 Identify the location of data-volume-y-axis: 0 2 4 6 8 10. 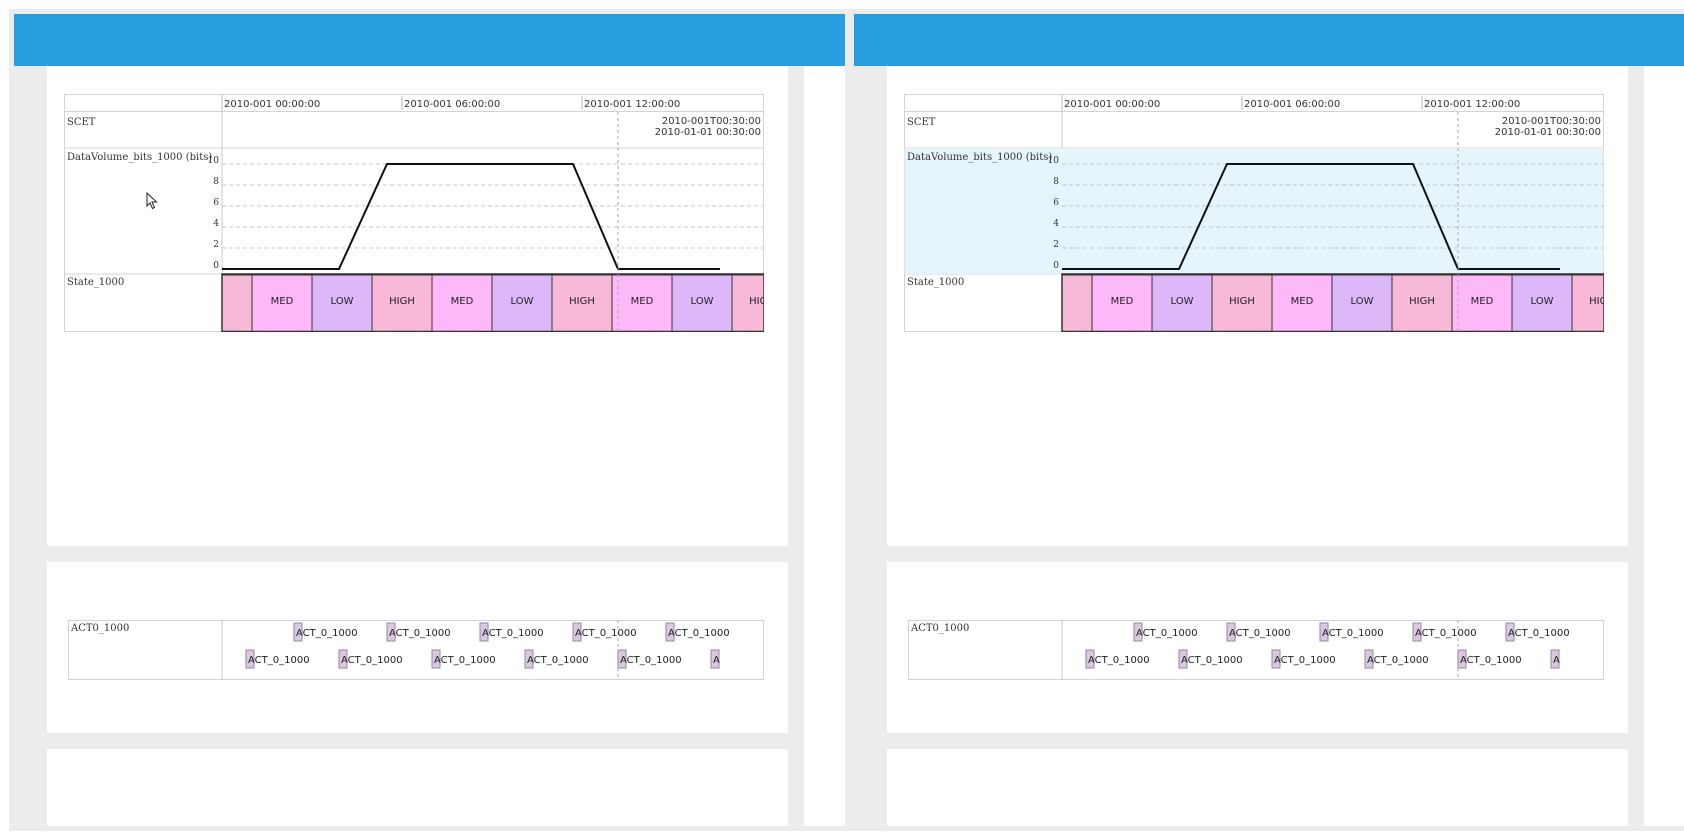
(214, 213).